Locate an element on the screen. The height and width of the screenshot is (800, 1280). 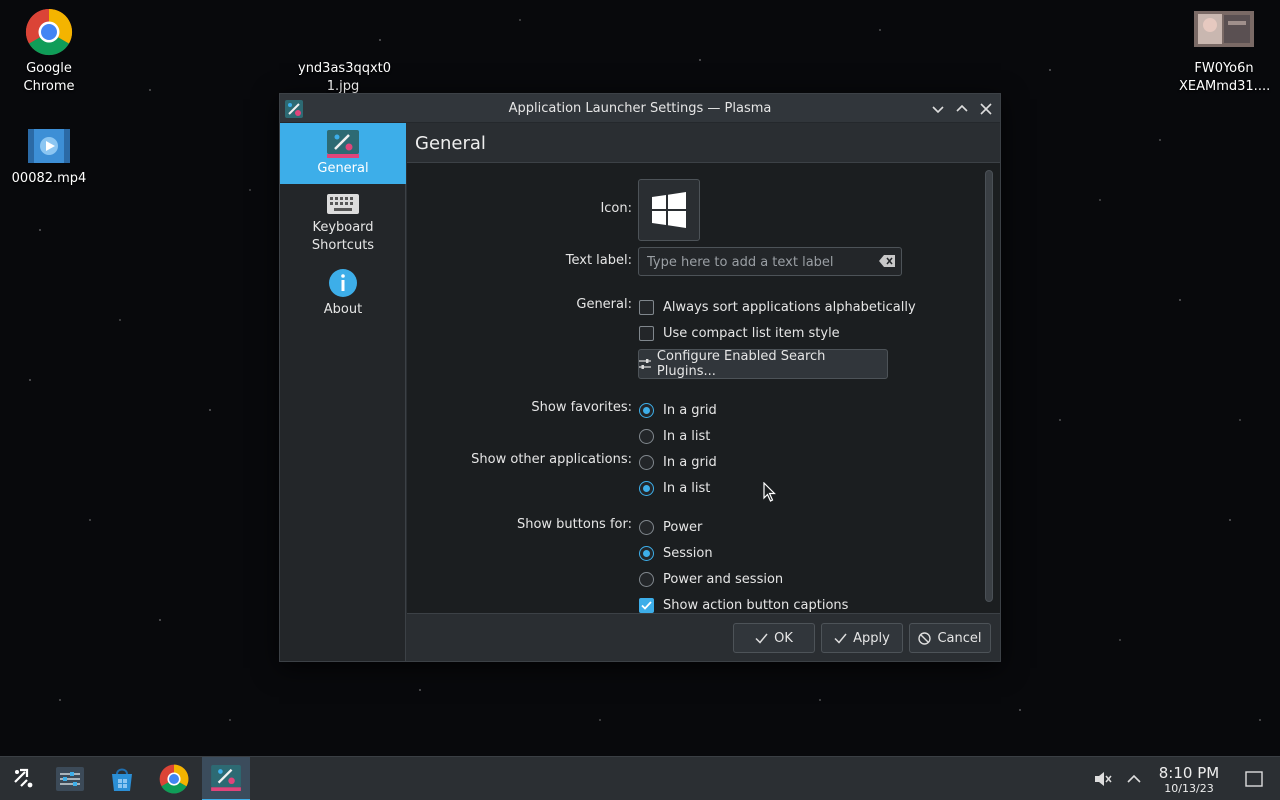
button-label: OK is located at coordinates (783, 638).